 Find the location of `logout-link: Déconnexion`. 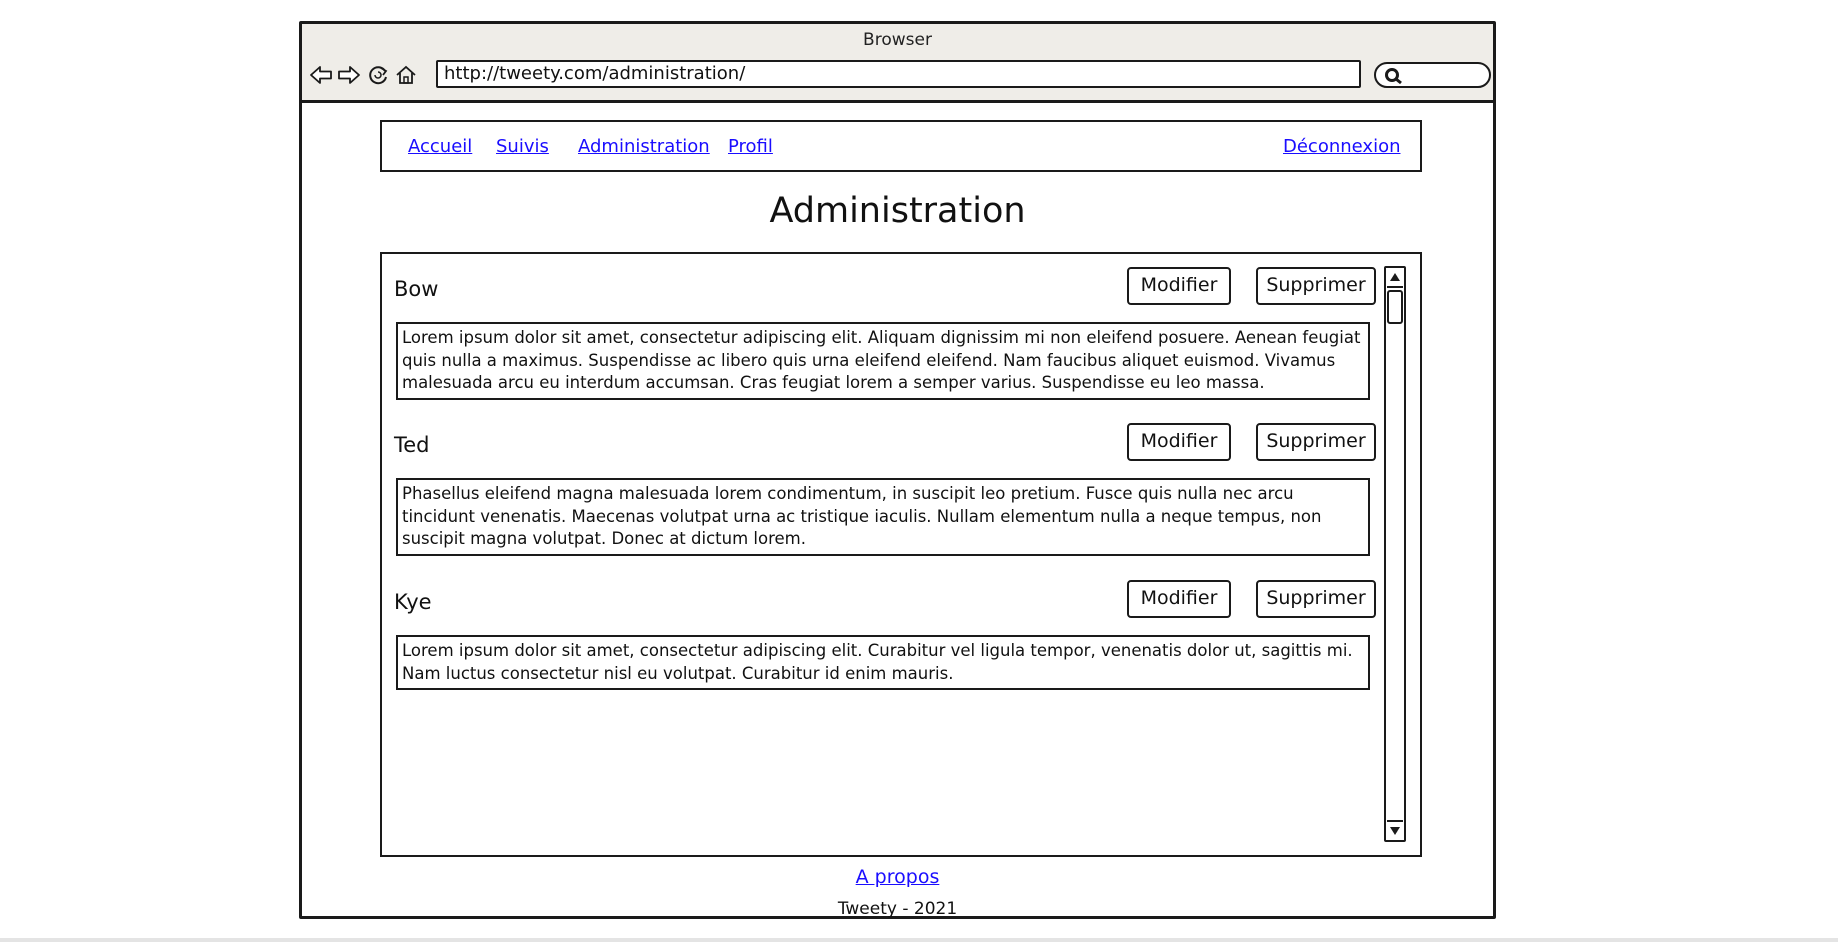

logout-link: Déconnexion is located at coordinates (1342, 146).